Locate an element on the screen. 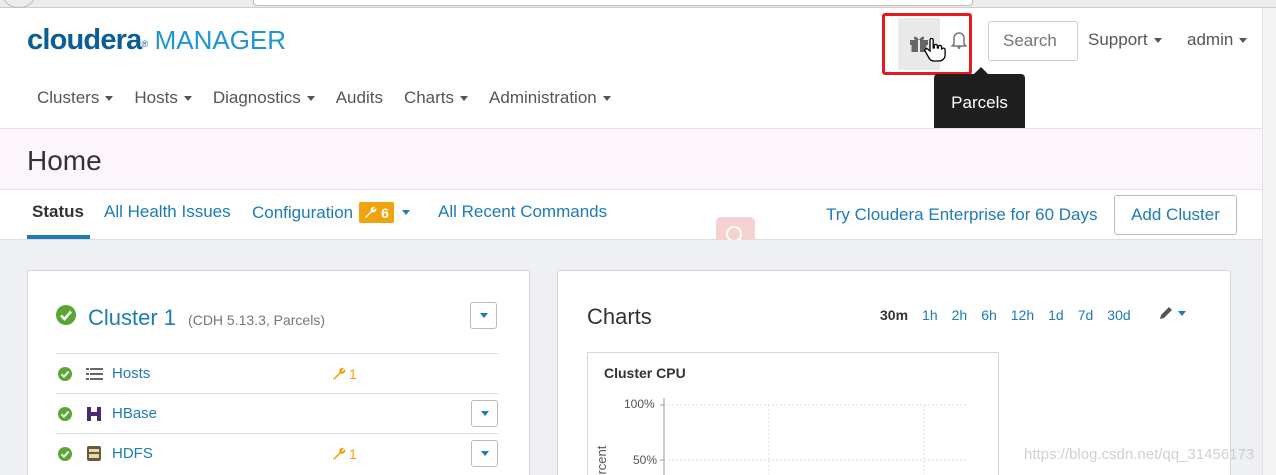 Image resolution: width=1276 pixels, height=475 pixels. nav-audits: Audits is located at coordinates (359, 98).